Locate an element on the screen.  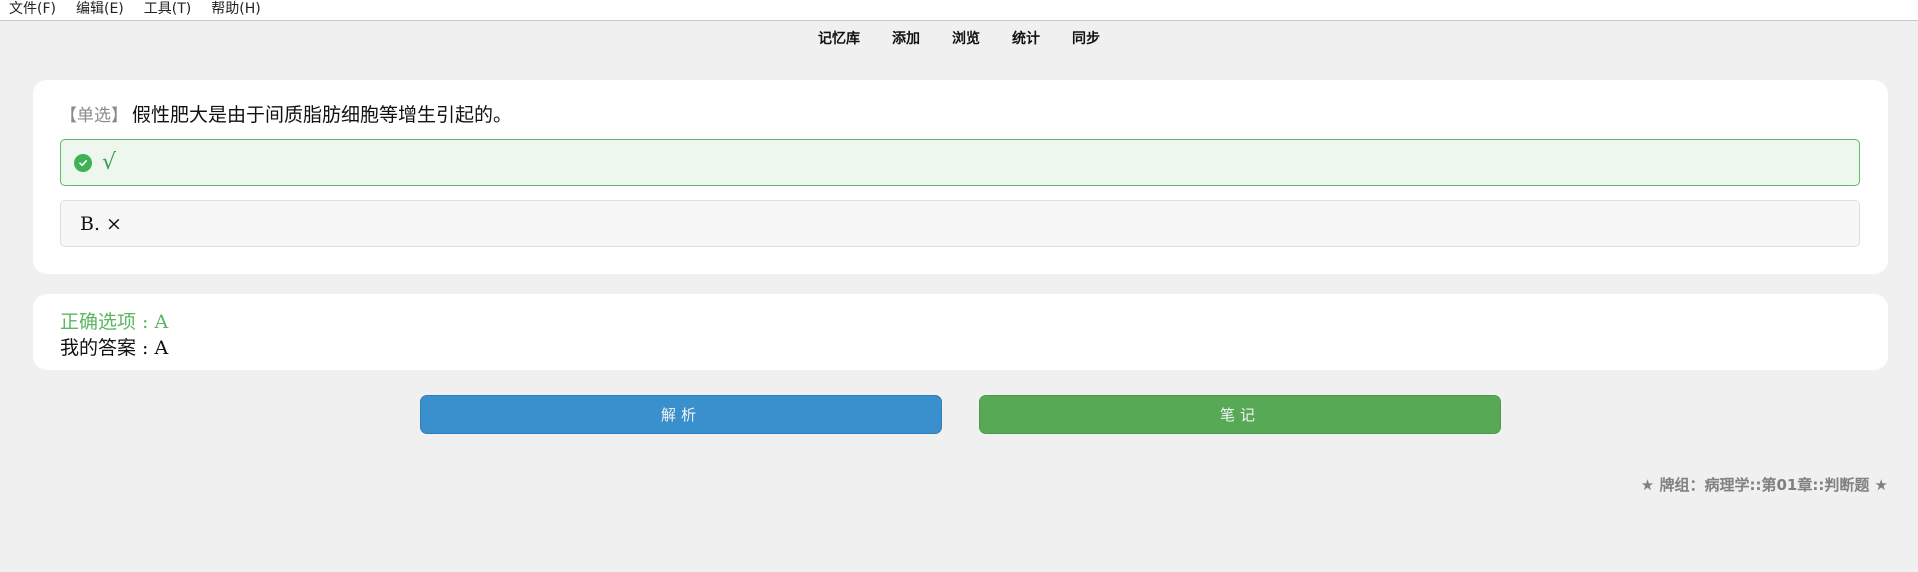
deck-label: ★ 牌组：病理学::第01章::判断题 ★ is located at coordinates (1764, 485).